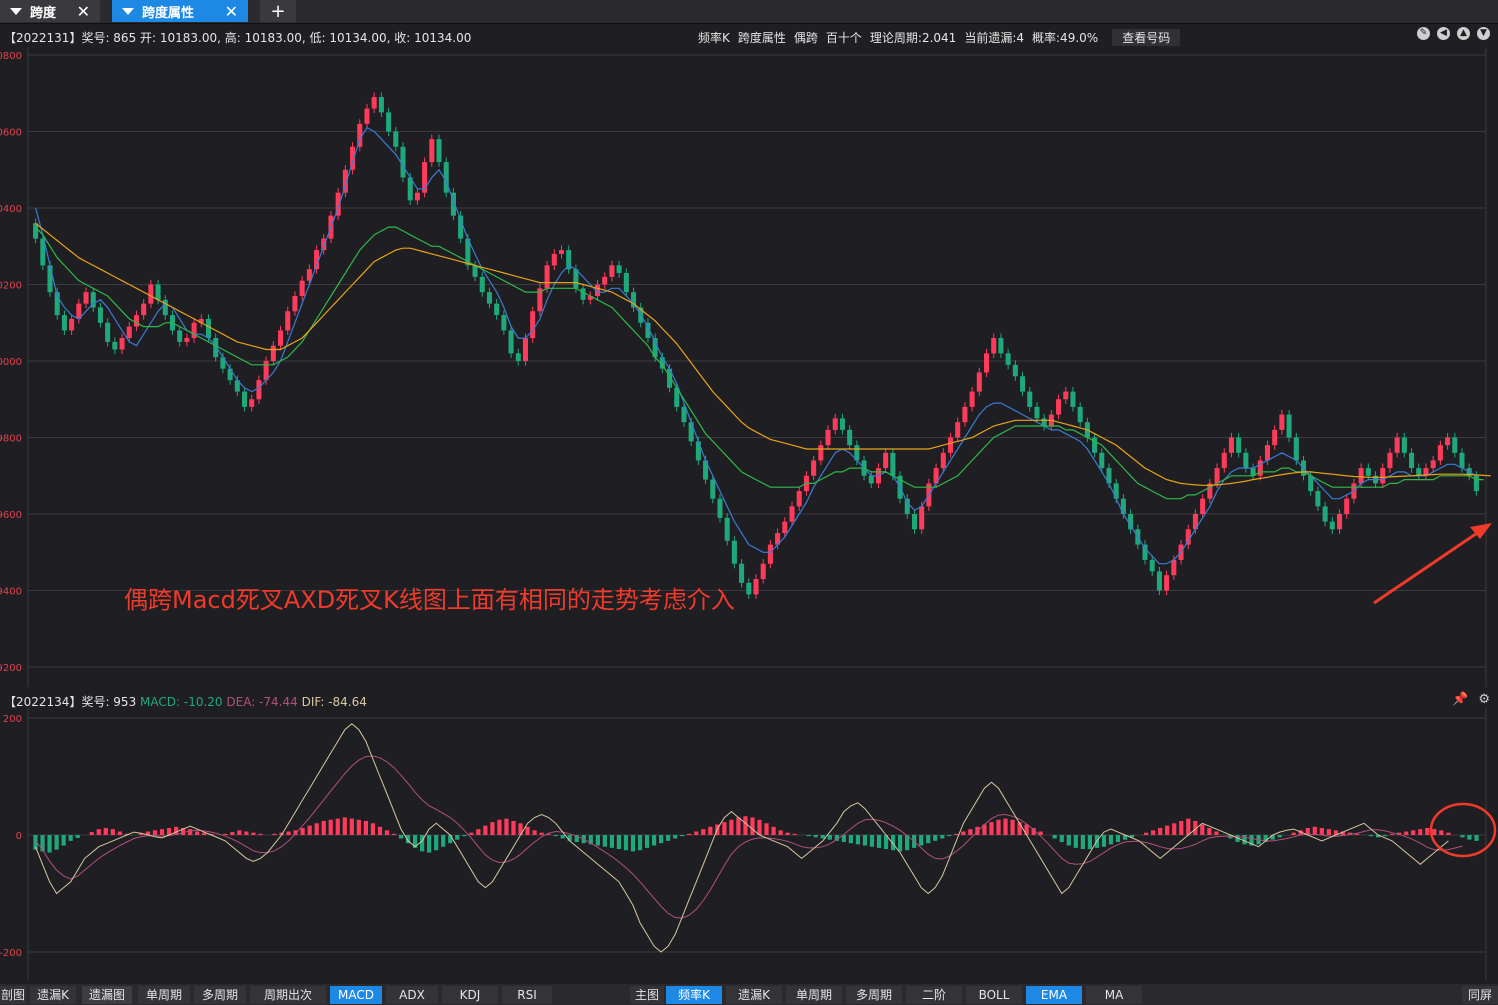 This screenshot has height=1005, width=1498. I want to click on bottom-btn-miss-chart: 遗漏图, so click(107, 995).